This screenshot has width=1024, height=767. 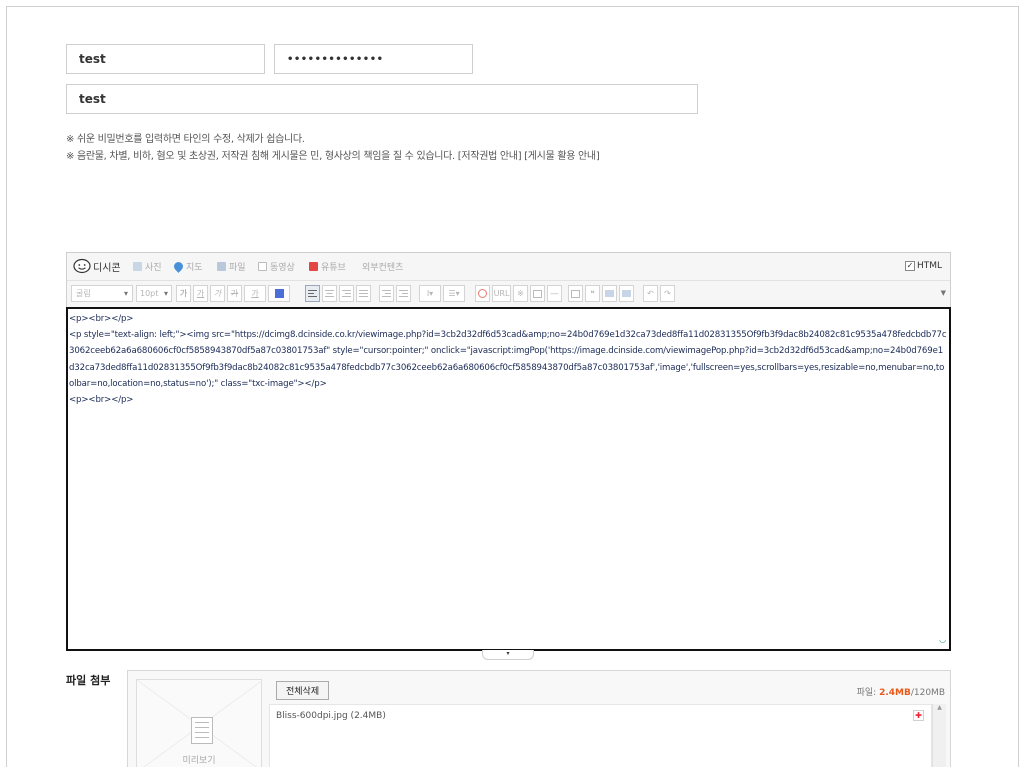 I want to click on map-button: 지도, so click(x=187, y=266).